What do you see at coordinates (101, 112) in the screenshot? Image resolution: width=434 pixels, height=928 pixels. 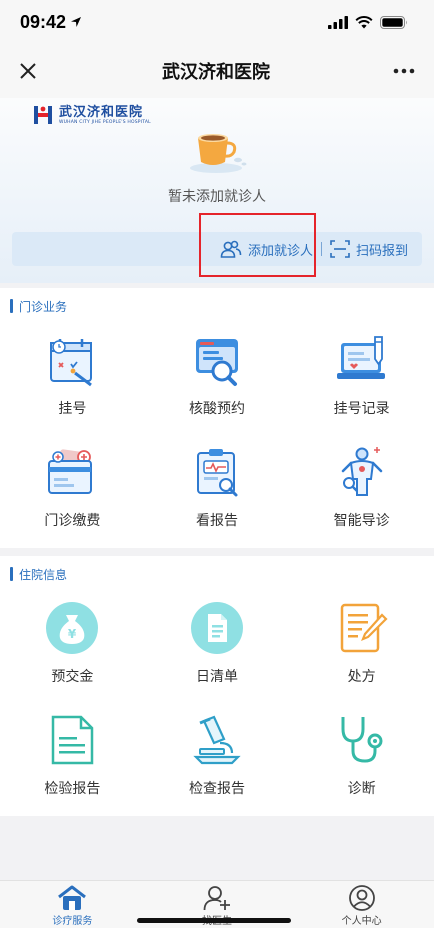 I see `logo-name: 武汉济和医院` at bounding box center [101, 112].